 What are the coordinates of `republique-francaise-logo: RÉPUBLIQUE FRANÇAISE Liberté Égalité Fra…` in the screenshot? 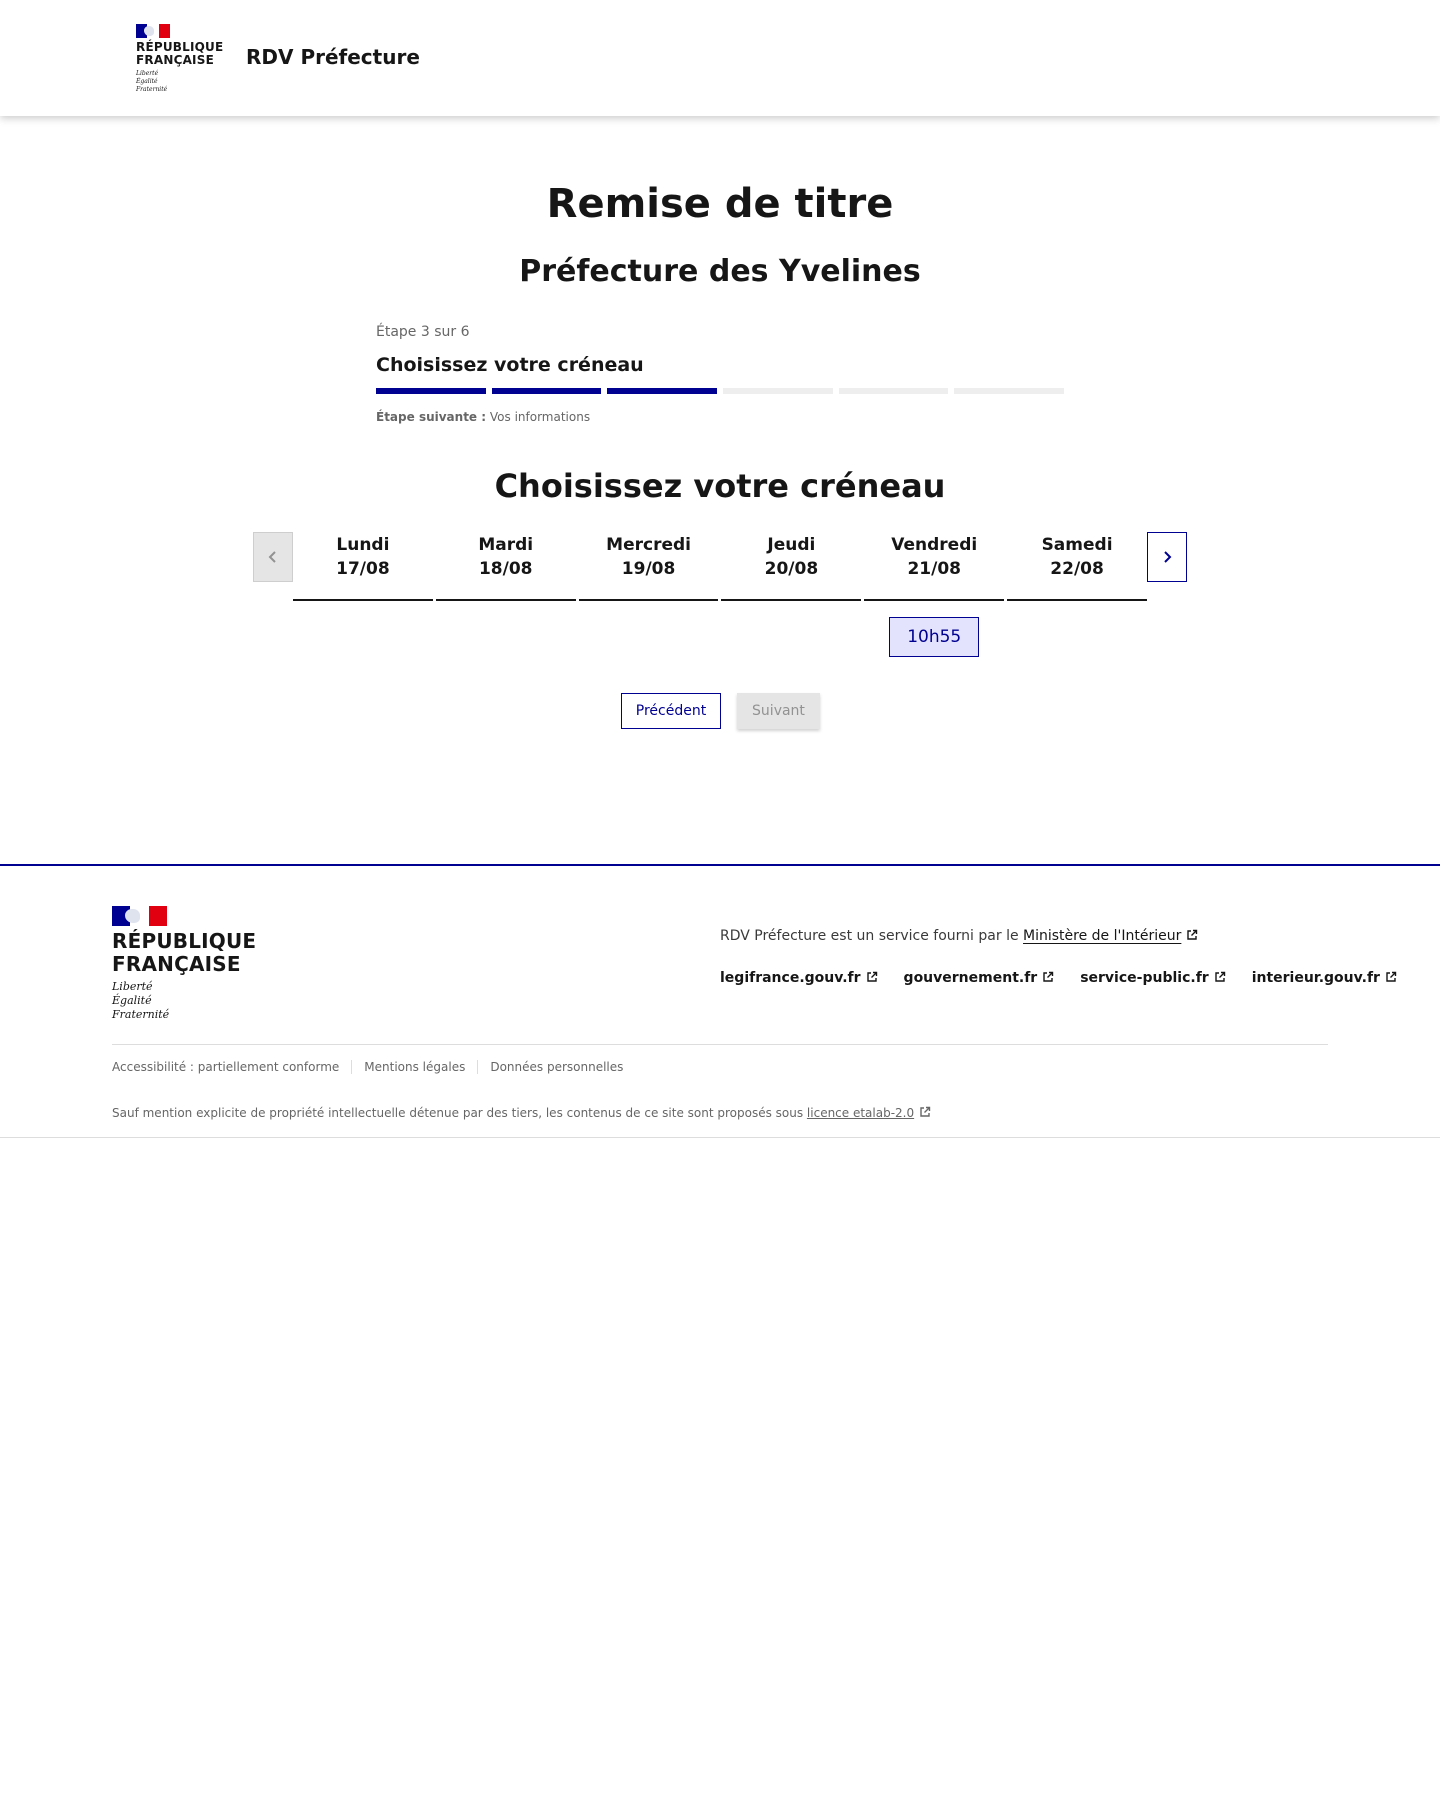 It's located at (179, 59).